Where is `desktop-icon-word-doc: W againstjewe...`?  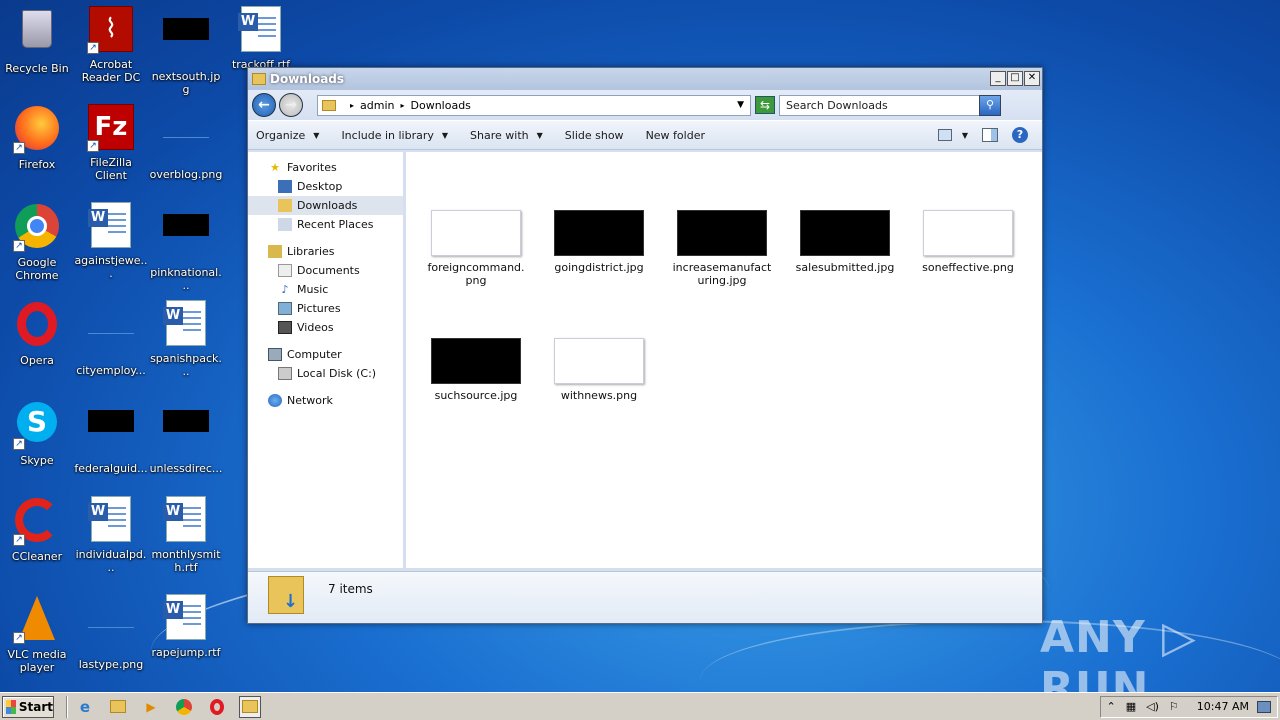 desktop-icon-word-doc: W againstjewe... is located at coordinates (111, 241).